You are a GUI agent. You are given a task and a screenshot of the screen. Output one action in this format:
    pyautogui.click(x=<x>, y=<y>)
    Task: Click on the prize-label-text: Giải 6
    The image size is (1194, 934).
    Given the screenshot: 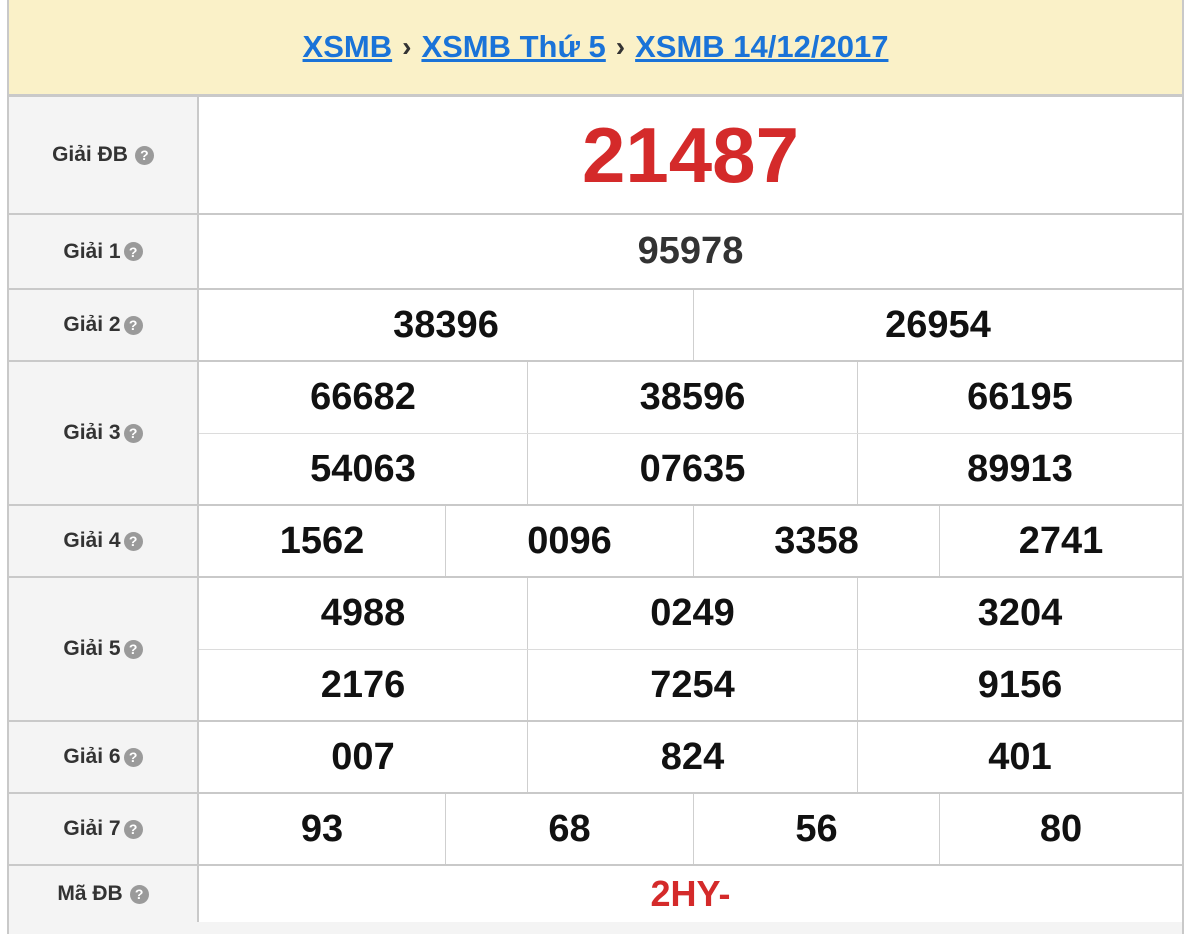 What is the action you would take?
    pyautogui.click(x=92, y=756)
    